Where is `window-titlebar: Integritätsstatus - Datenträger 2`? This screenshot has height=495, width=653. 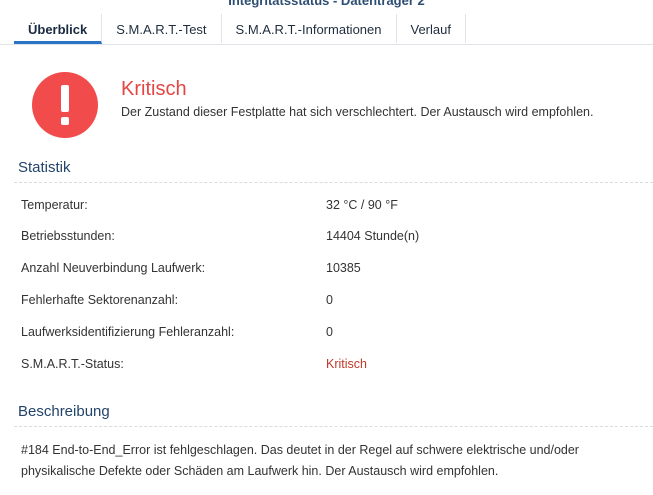 window-titlebar: Integritätsstatus - Datenträger 2 is located at coordinates (326, 7).